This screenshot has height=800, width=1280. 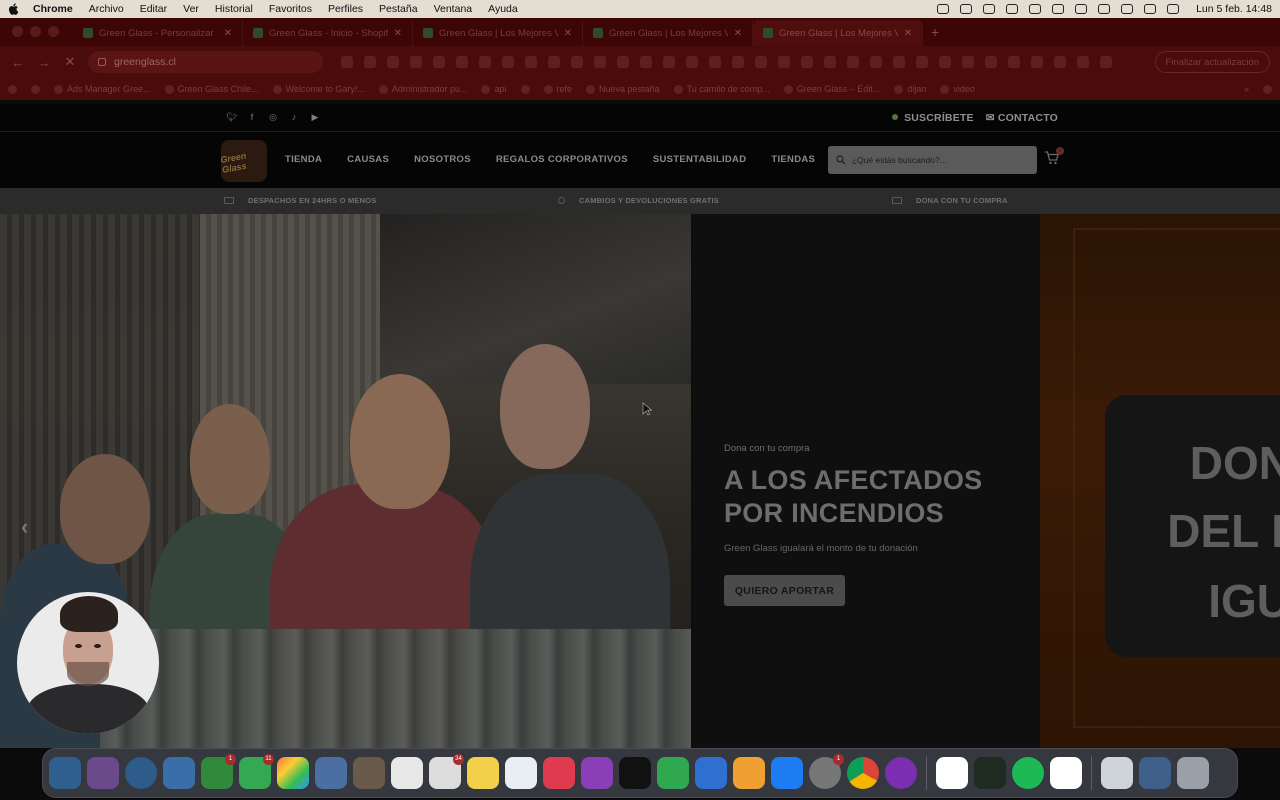 I want to click on reload-icon: ✕, so click(x=70, y=62).